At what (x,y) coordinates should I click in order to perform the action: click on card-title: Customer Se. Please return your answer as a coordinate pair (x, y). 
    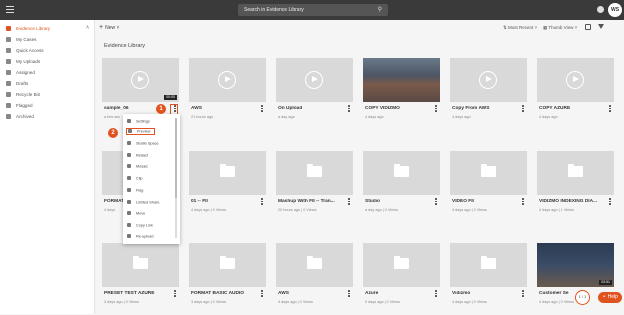
    Looking at the image, I should click on (572, 293).